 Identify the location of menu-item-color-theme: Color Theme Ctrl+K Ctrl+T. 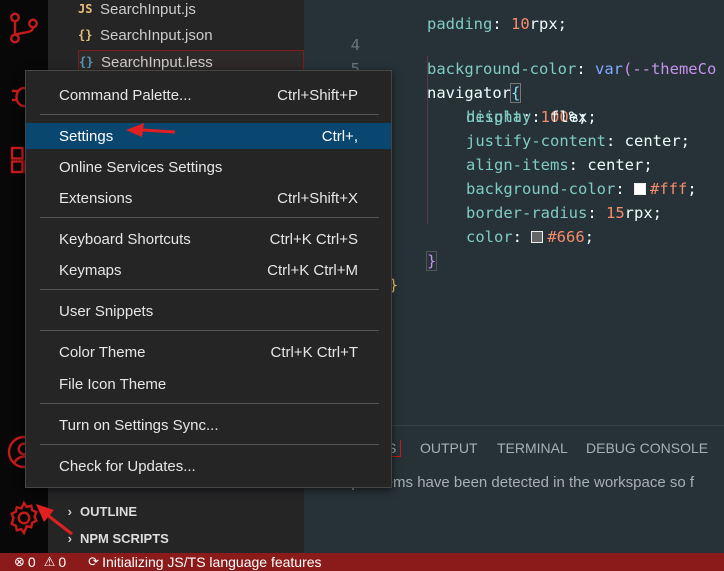
(208, 352).